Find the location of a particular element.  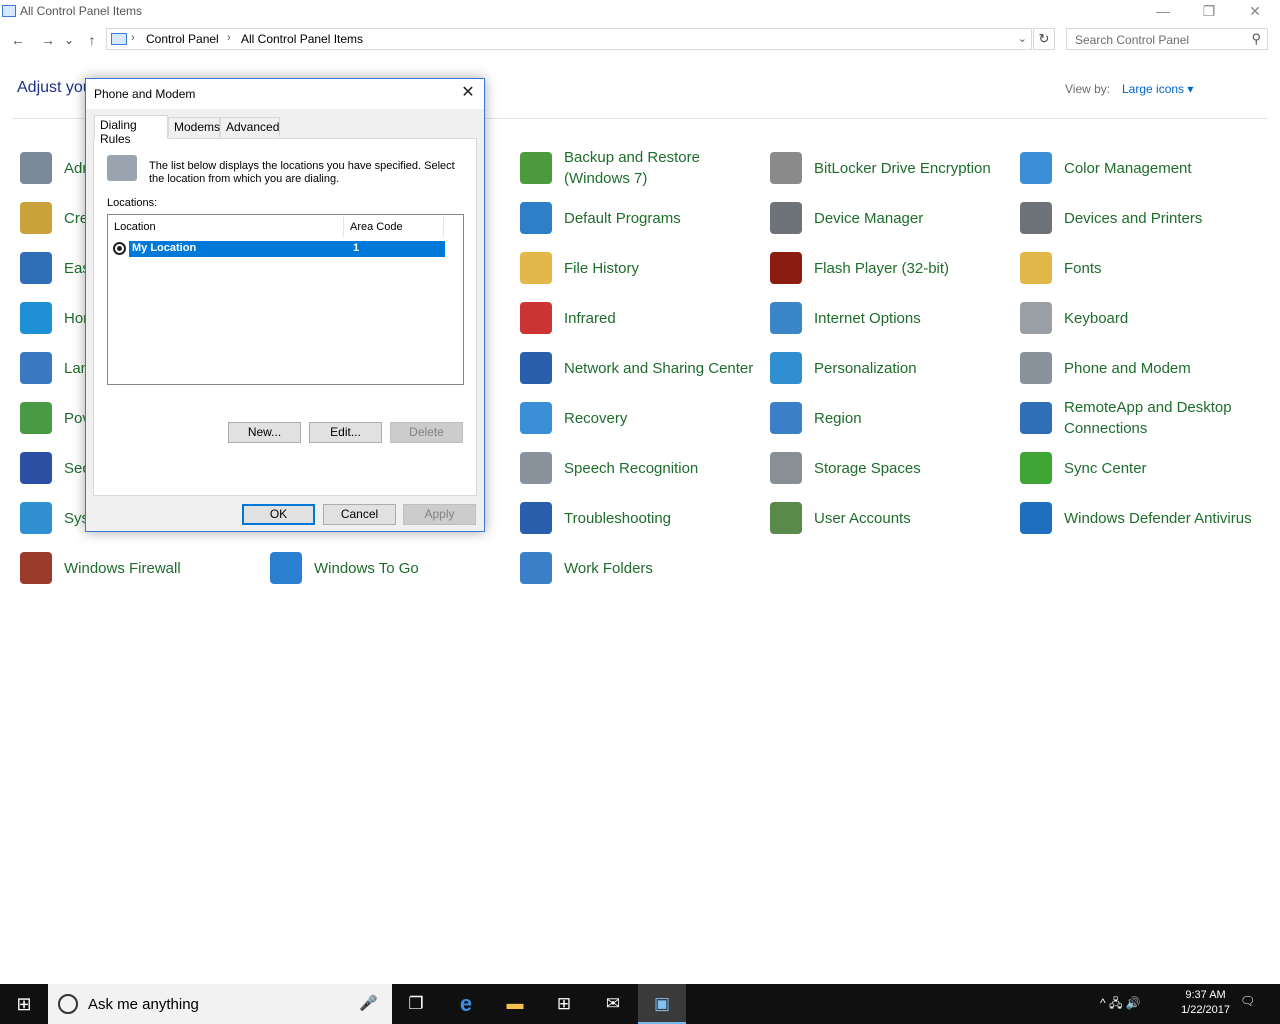

control-panel-item: File History is located at coordinates (640, 268).